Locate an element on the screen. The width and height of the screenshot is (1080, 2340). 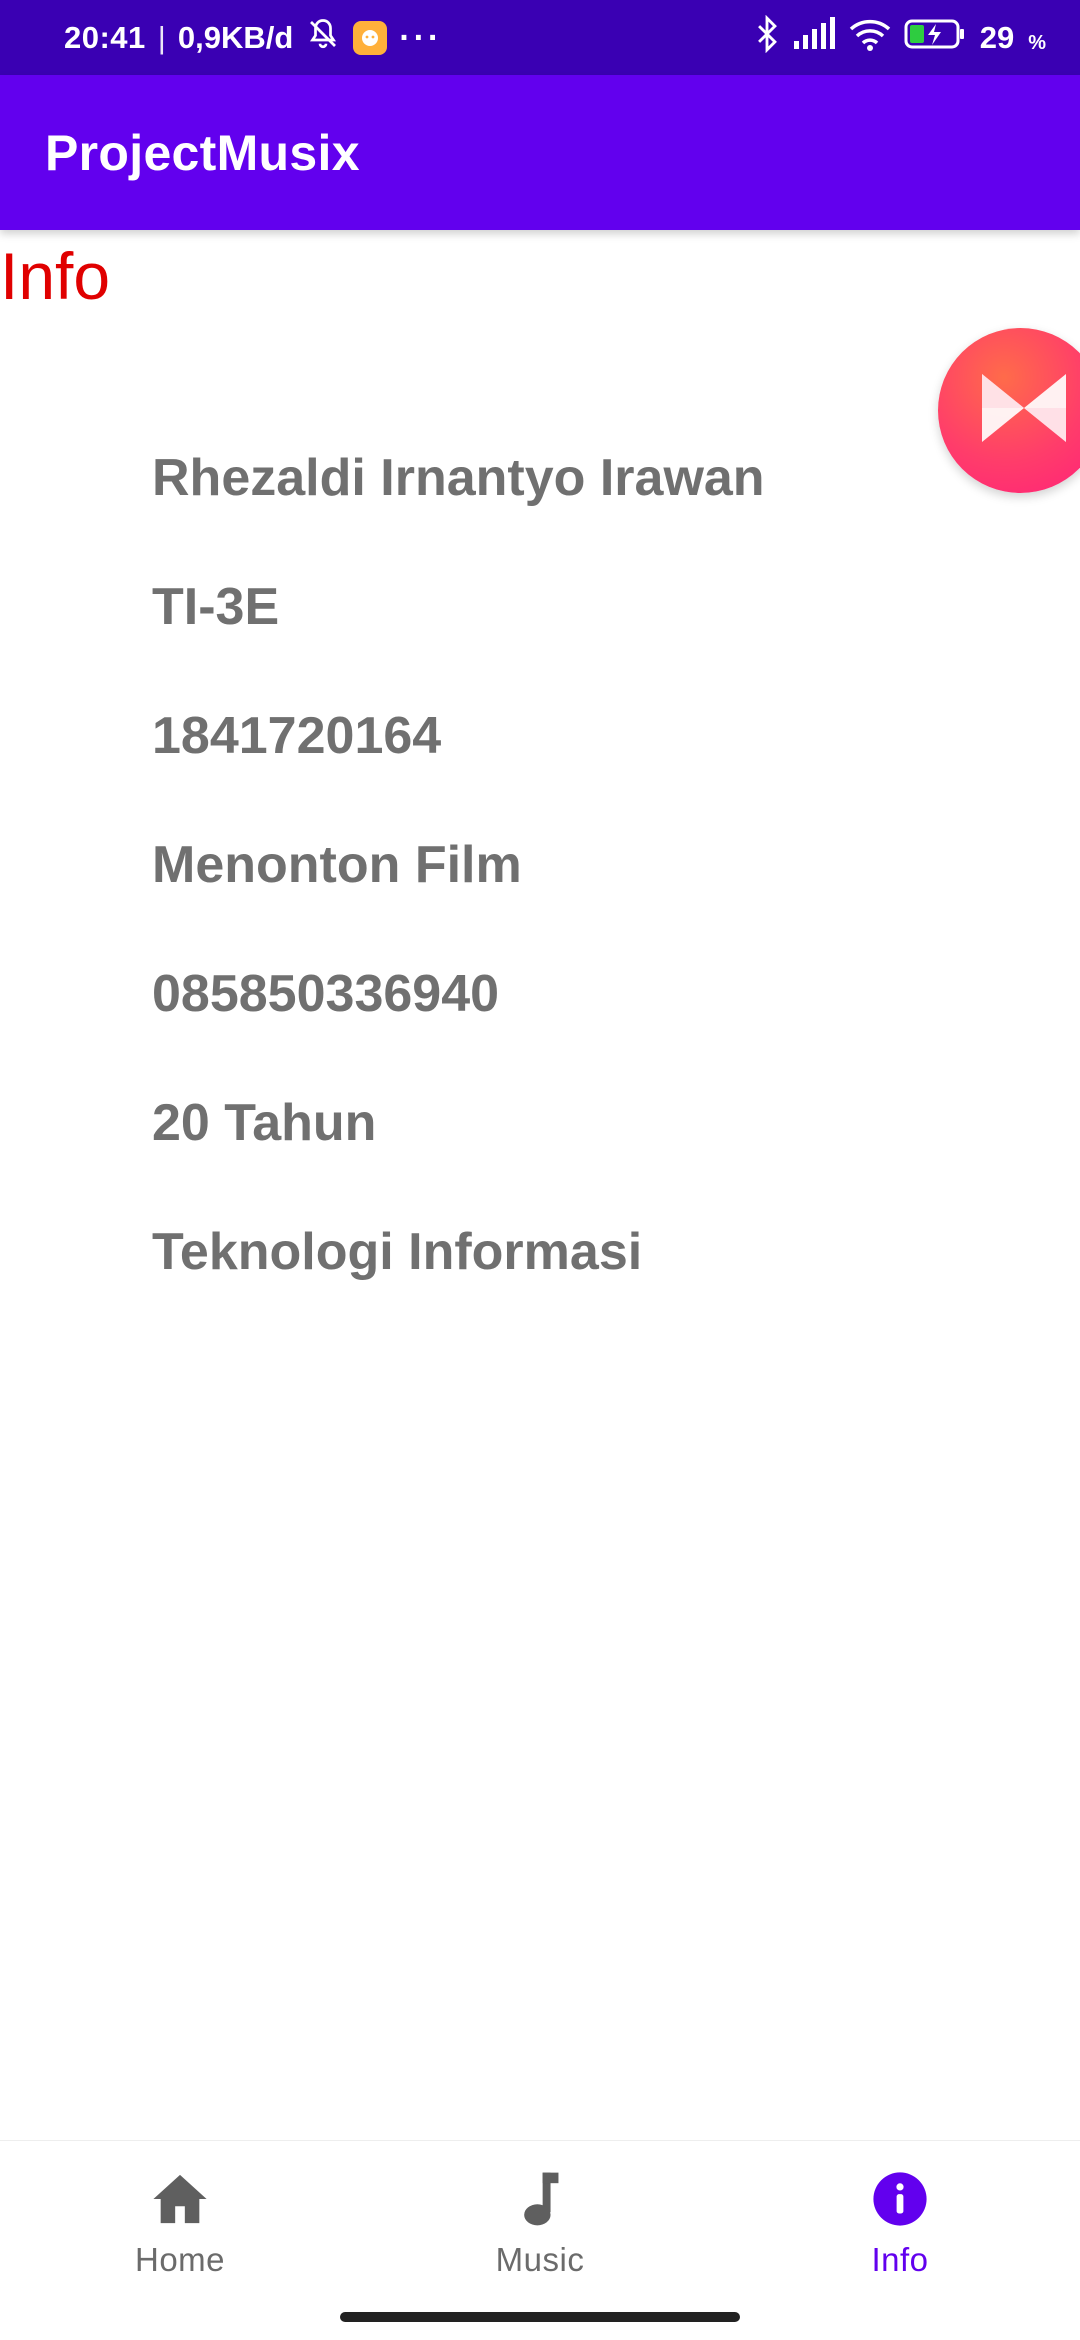
status-net-speed: 0,9KB/d is located at coordinates (235, 37).